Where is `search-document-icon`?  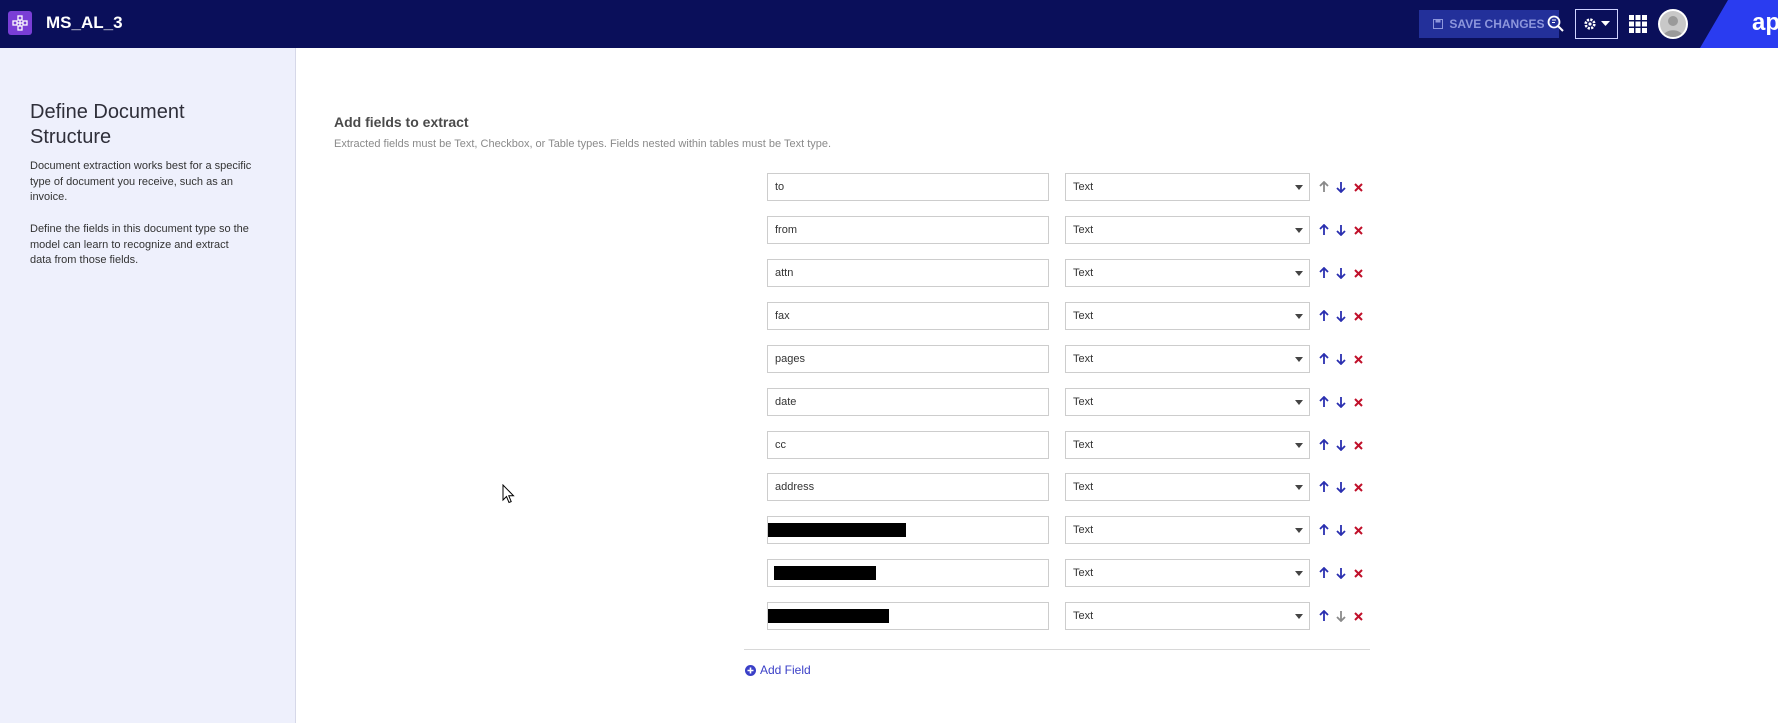 search-document-icon is located at coordinates (1556, 24).